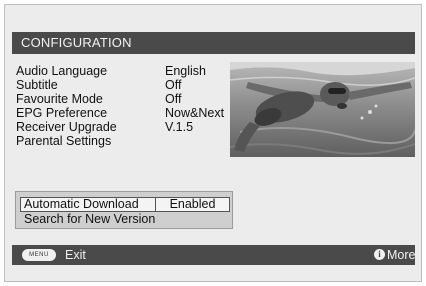  What do you see at coordinates (76, 42) in the screenshot?
I see `page-title: CONFIGURATION` at bounding box center [76, 42].